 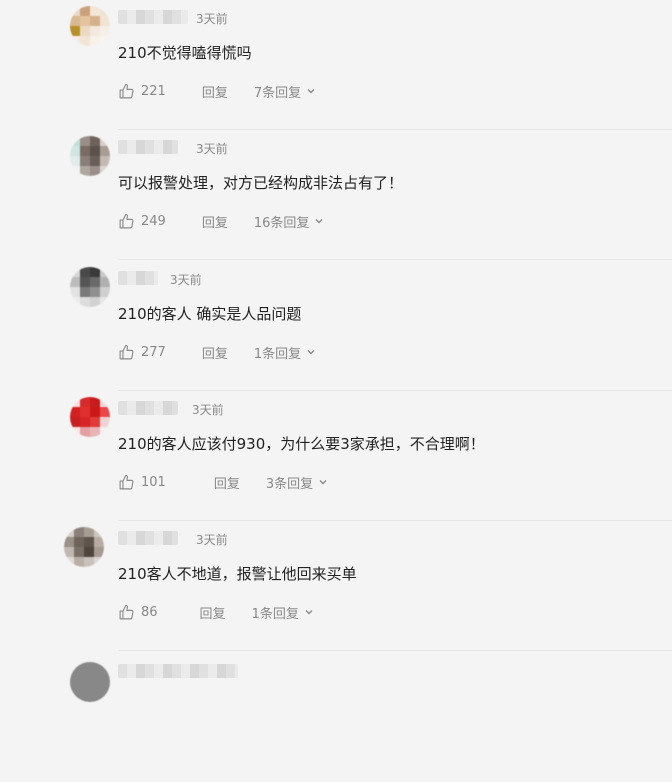 What do you see at coordinates (149, 612) in the screenshot?
I see `like-count: 86` at bounding box center [149, 612].